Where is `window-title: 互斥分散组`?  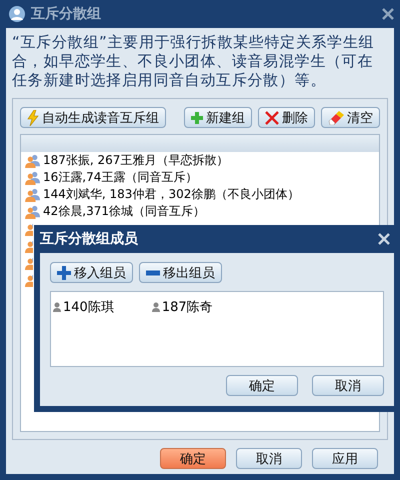 window-title: 互斥分散组 is located at coordinates (66, 14).